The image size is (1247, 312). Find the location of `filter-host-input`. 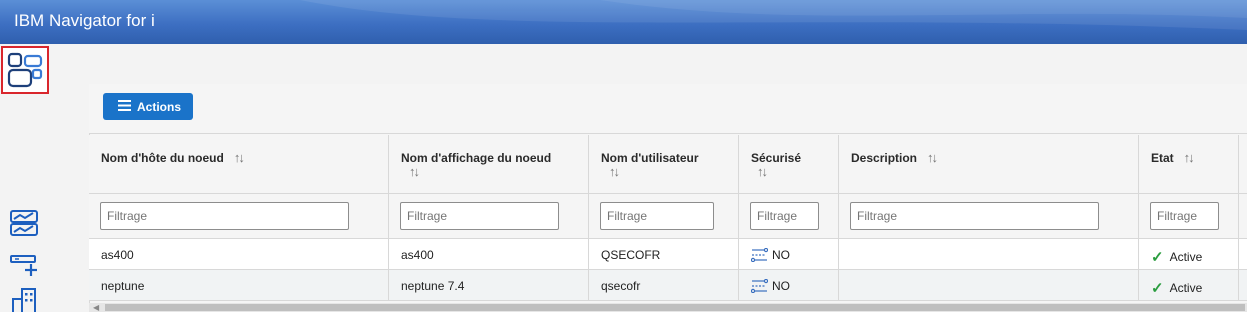

filter-host-input is located at coordinates (224, 216).